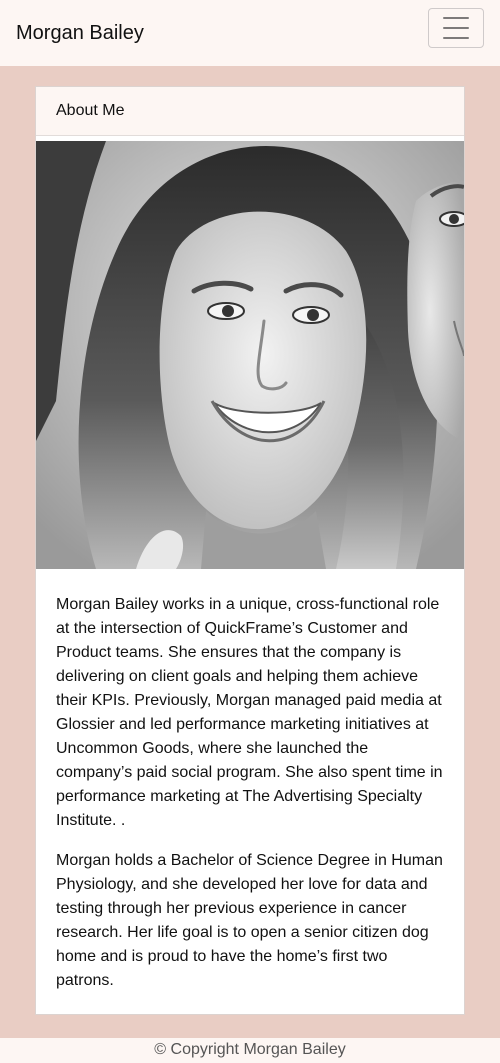 The image size is (500, 1063). Describe the element at coordinates (250, 33) in the screenshot. I see `navbar: Morgan Bailey` at that location.